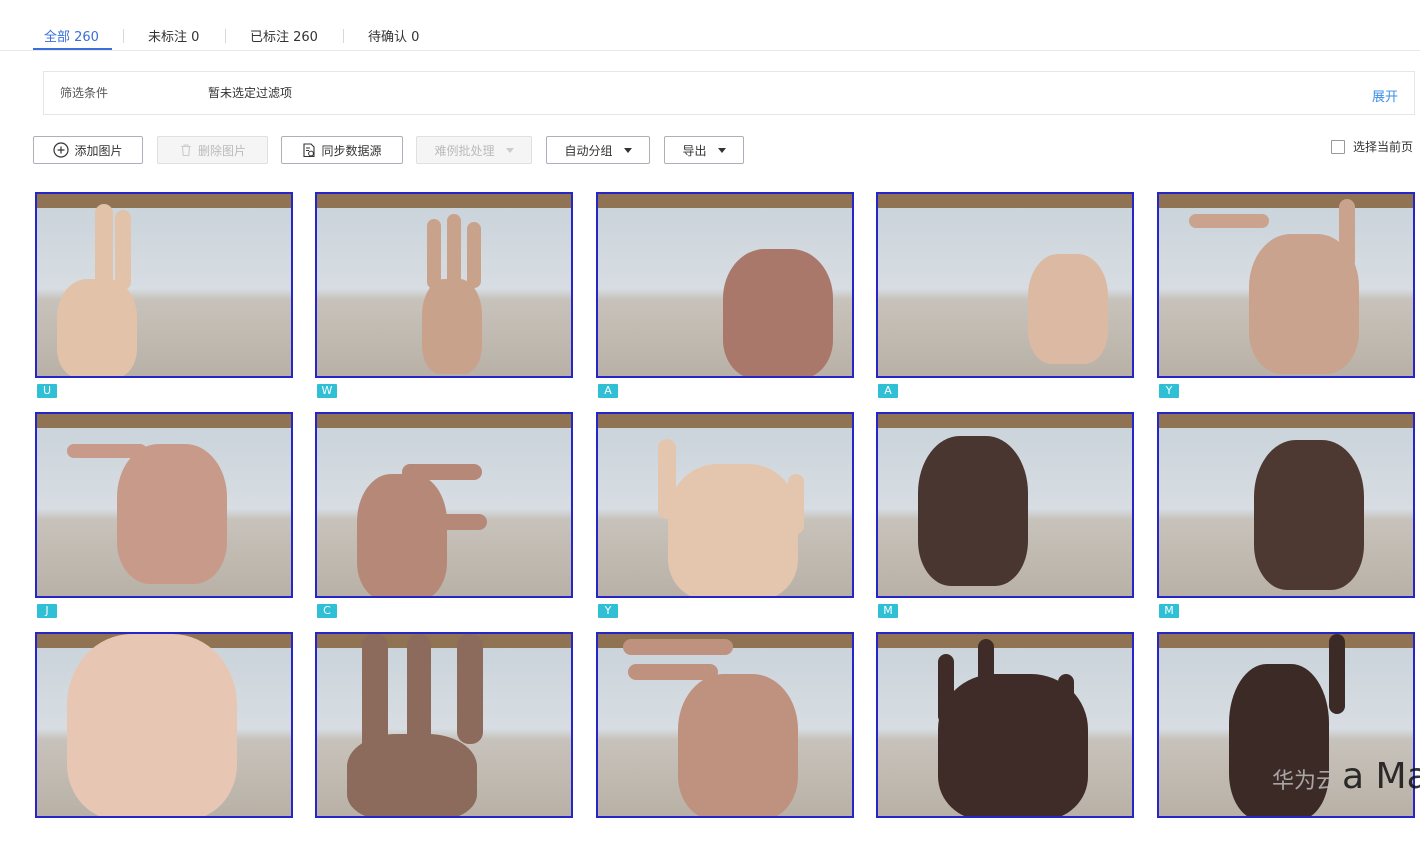 The height and width of the screenshot is (842, 1420). Describe the element at coordinates (250, 93) in the screenshot. I see `filter-value: 暂未选定过滤项` at that location.